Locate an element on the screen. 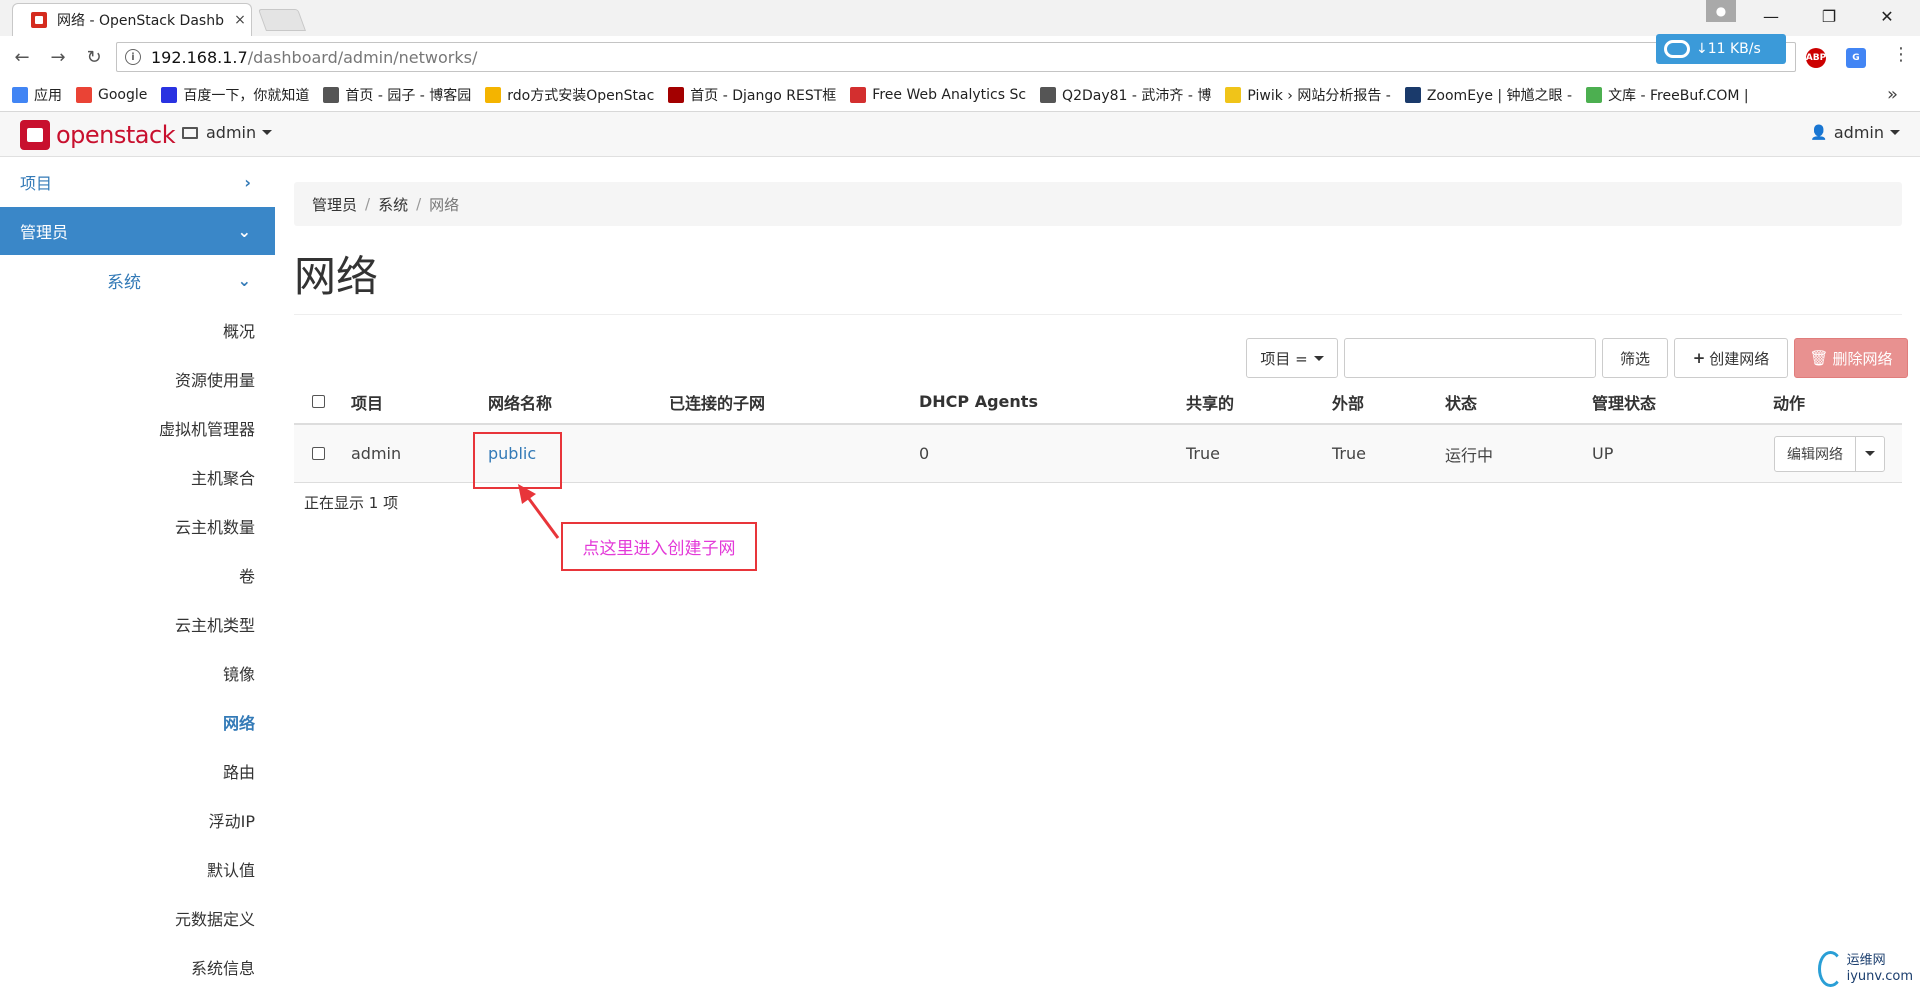 Image resolution: width=1920 pixels, height=994 pixels. project-switcher: admin is located at coordinates (227, 132).